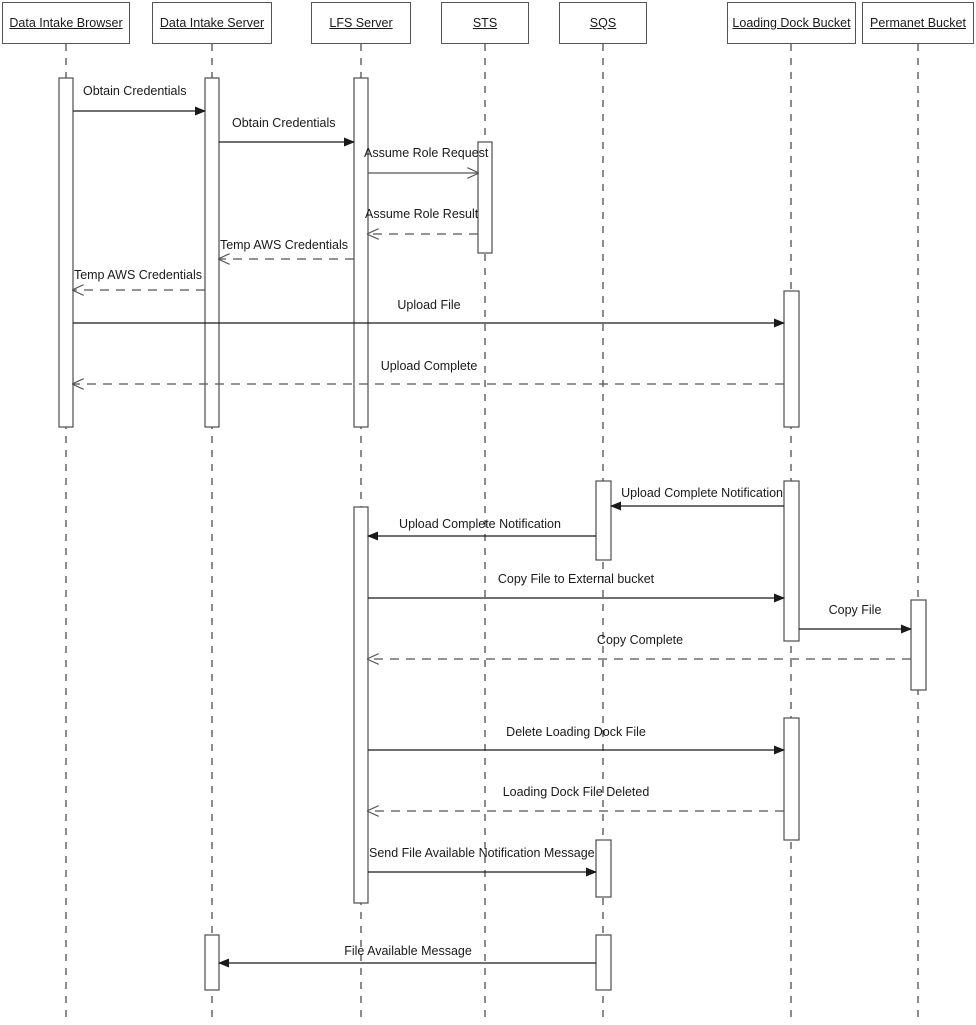  What do you see at coordinates (66, 252) in the screenshot?
I see `activation-bar-browser` at bounding box center [66, 252].